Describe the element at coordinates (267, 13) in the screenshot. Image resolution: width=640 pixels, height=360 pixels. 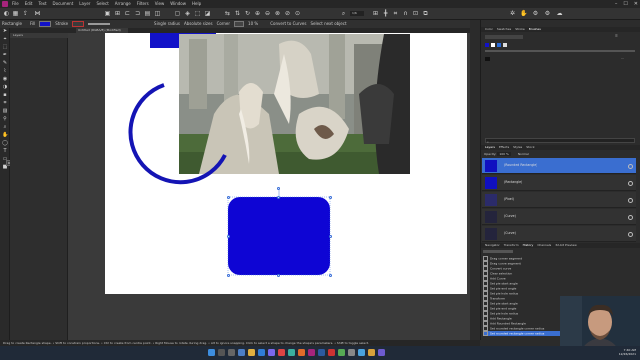
I see `boolean-subtract-icon: ⊖` at that location.